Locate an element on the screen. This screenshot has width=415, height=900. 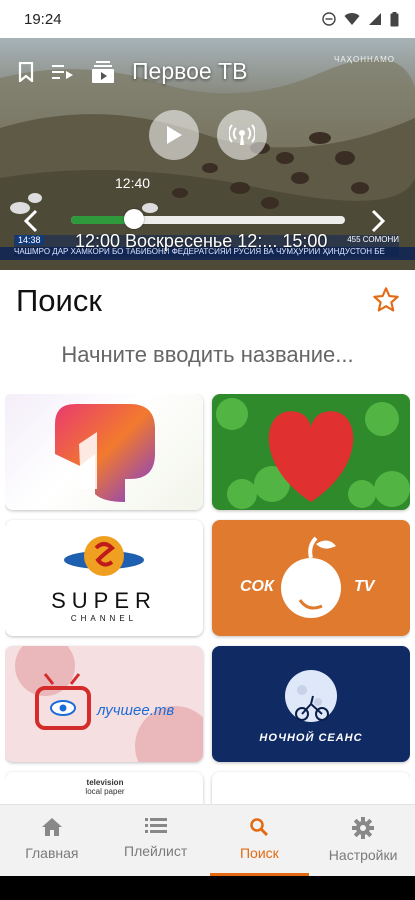
wifi-icon is located at coordinates (352, 19).